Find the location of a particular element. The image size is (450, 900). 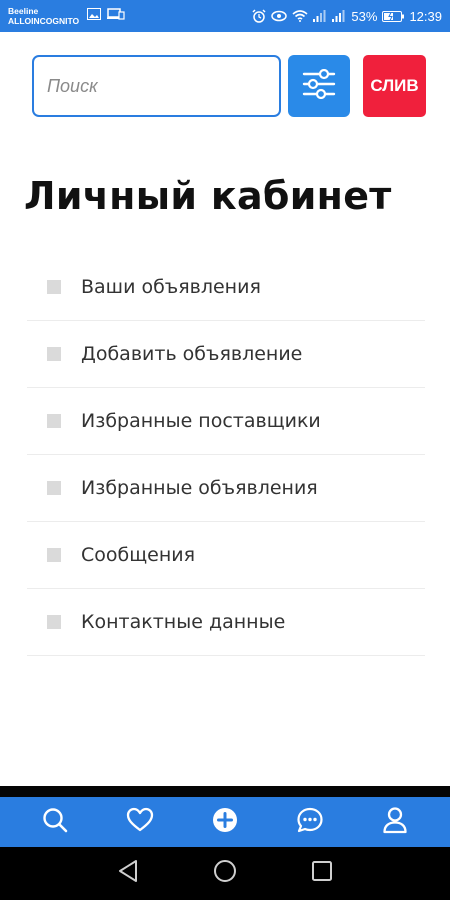

menu-item-favorite-ads: Избранные объявления is located at coordinates (226, 488).